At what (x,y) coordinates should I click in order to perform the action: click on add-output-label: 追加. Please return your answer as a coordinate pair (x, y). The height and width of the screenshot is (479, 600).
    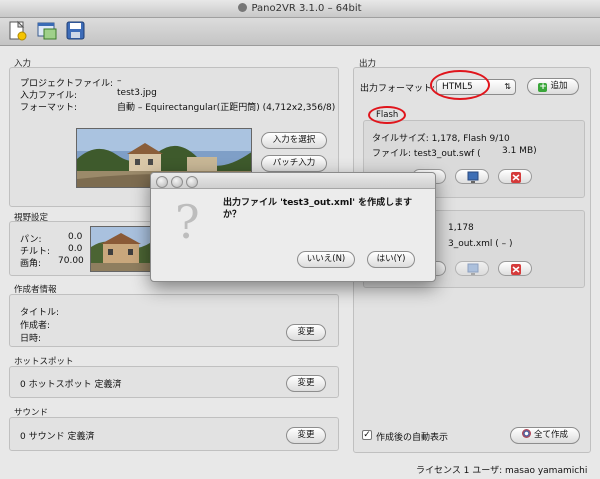
    Looking at the image, I should click on (559, 86).